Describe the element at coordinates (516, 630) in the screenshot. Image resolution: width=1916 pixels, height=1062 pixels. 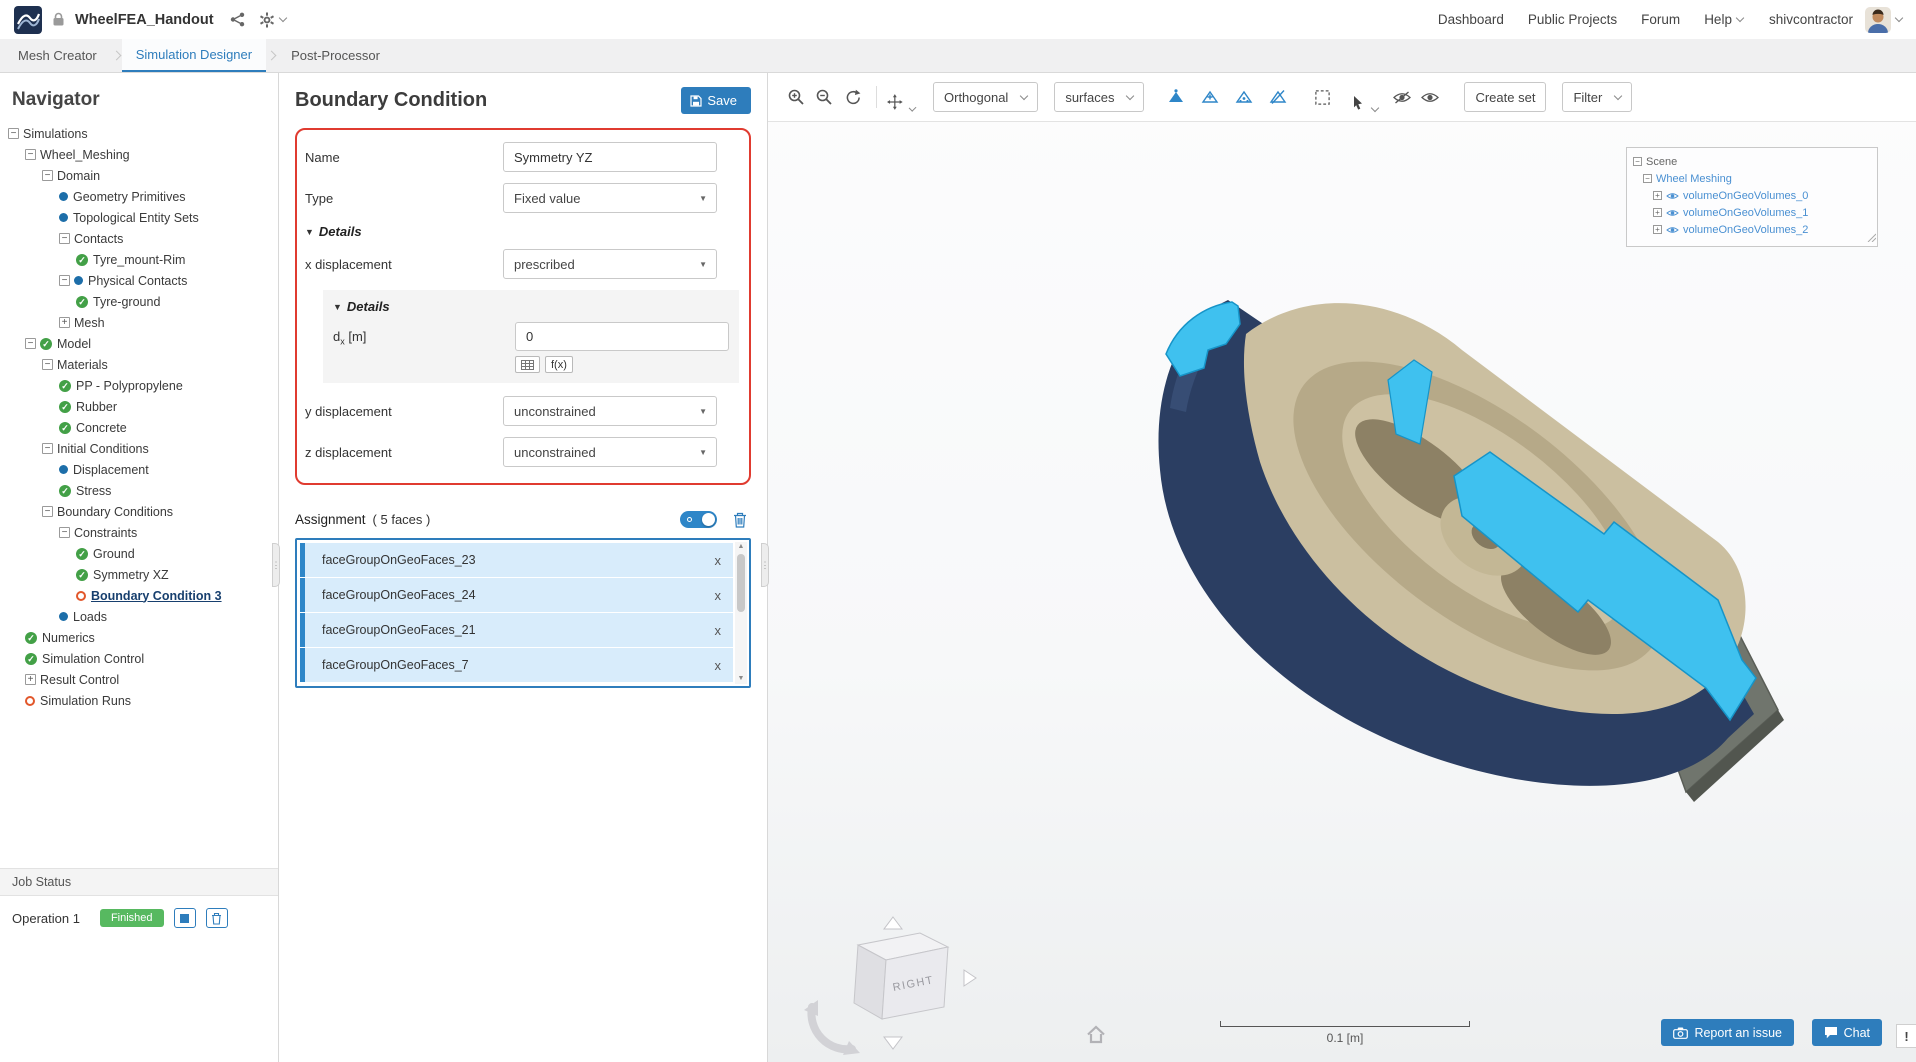
I see `face-assignment-row: faceGroupOnGeoFaces_21 x` at that location.